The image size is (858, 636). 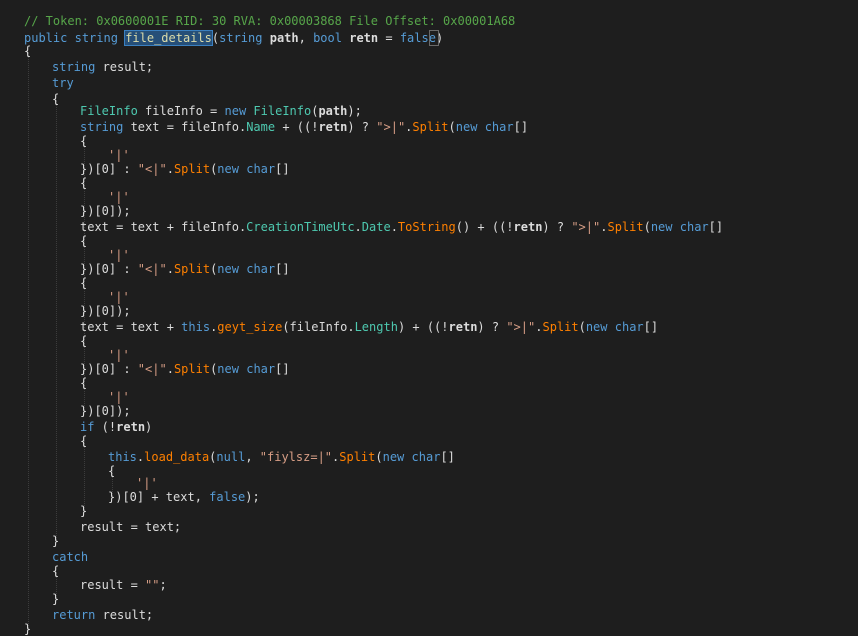 I want to click on code-line: return result;, so click(x=102, y=615).